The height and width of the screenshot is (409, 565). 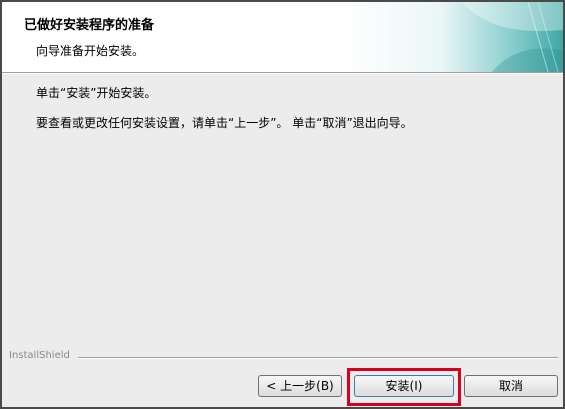 What do you see at coordinates (318, 358) in the screenshot?
I see `brand-divider` at bounding box center [318, 358].